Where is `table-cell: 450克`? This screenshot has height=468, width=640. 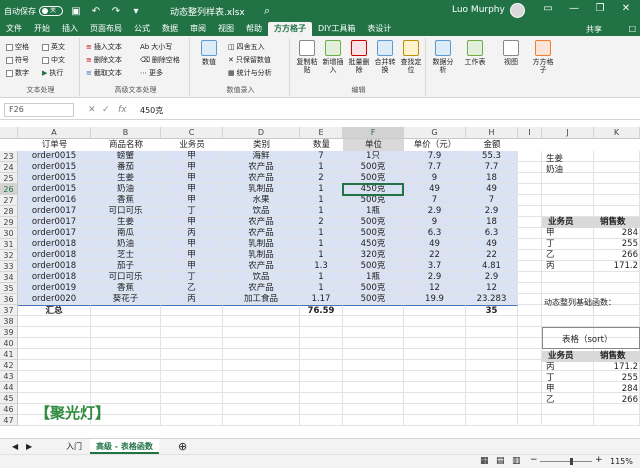
table-cell: 450克 is located at coordinates (373, 244).